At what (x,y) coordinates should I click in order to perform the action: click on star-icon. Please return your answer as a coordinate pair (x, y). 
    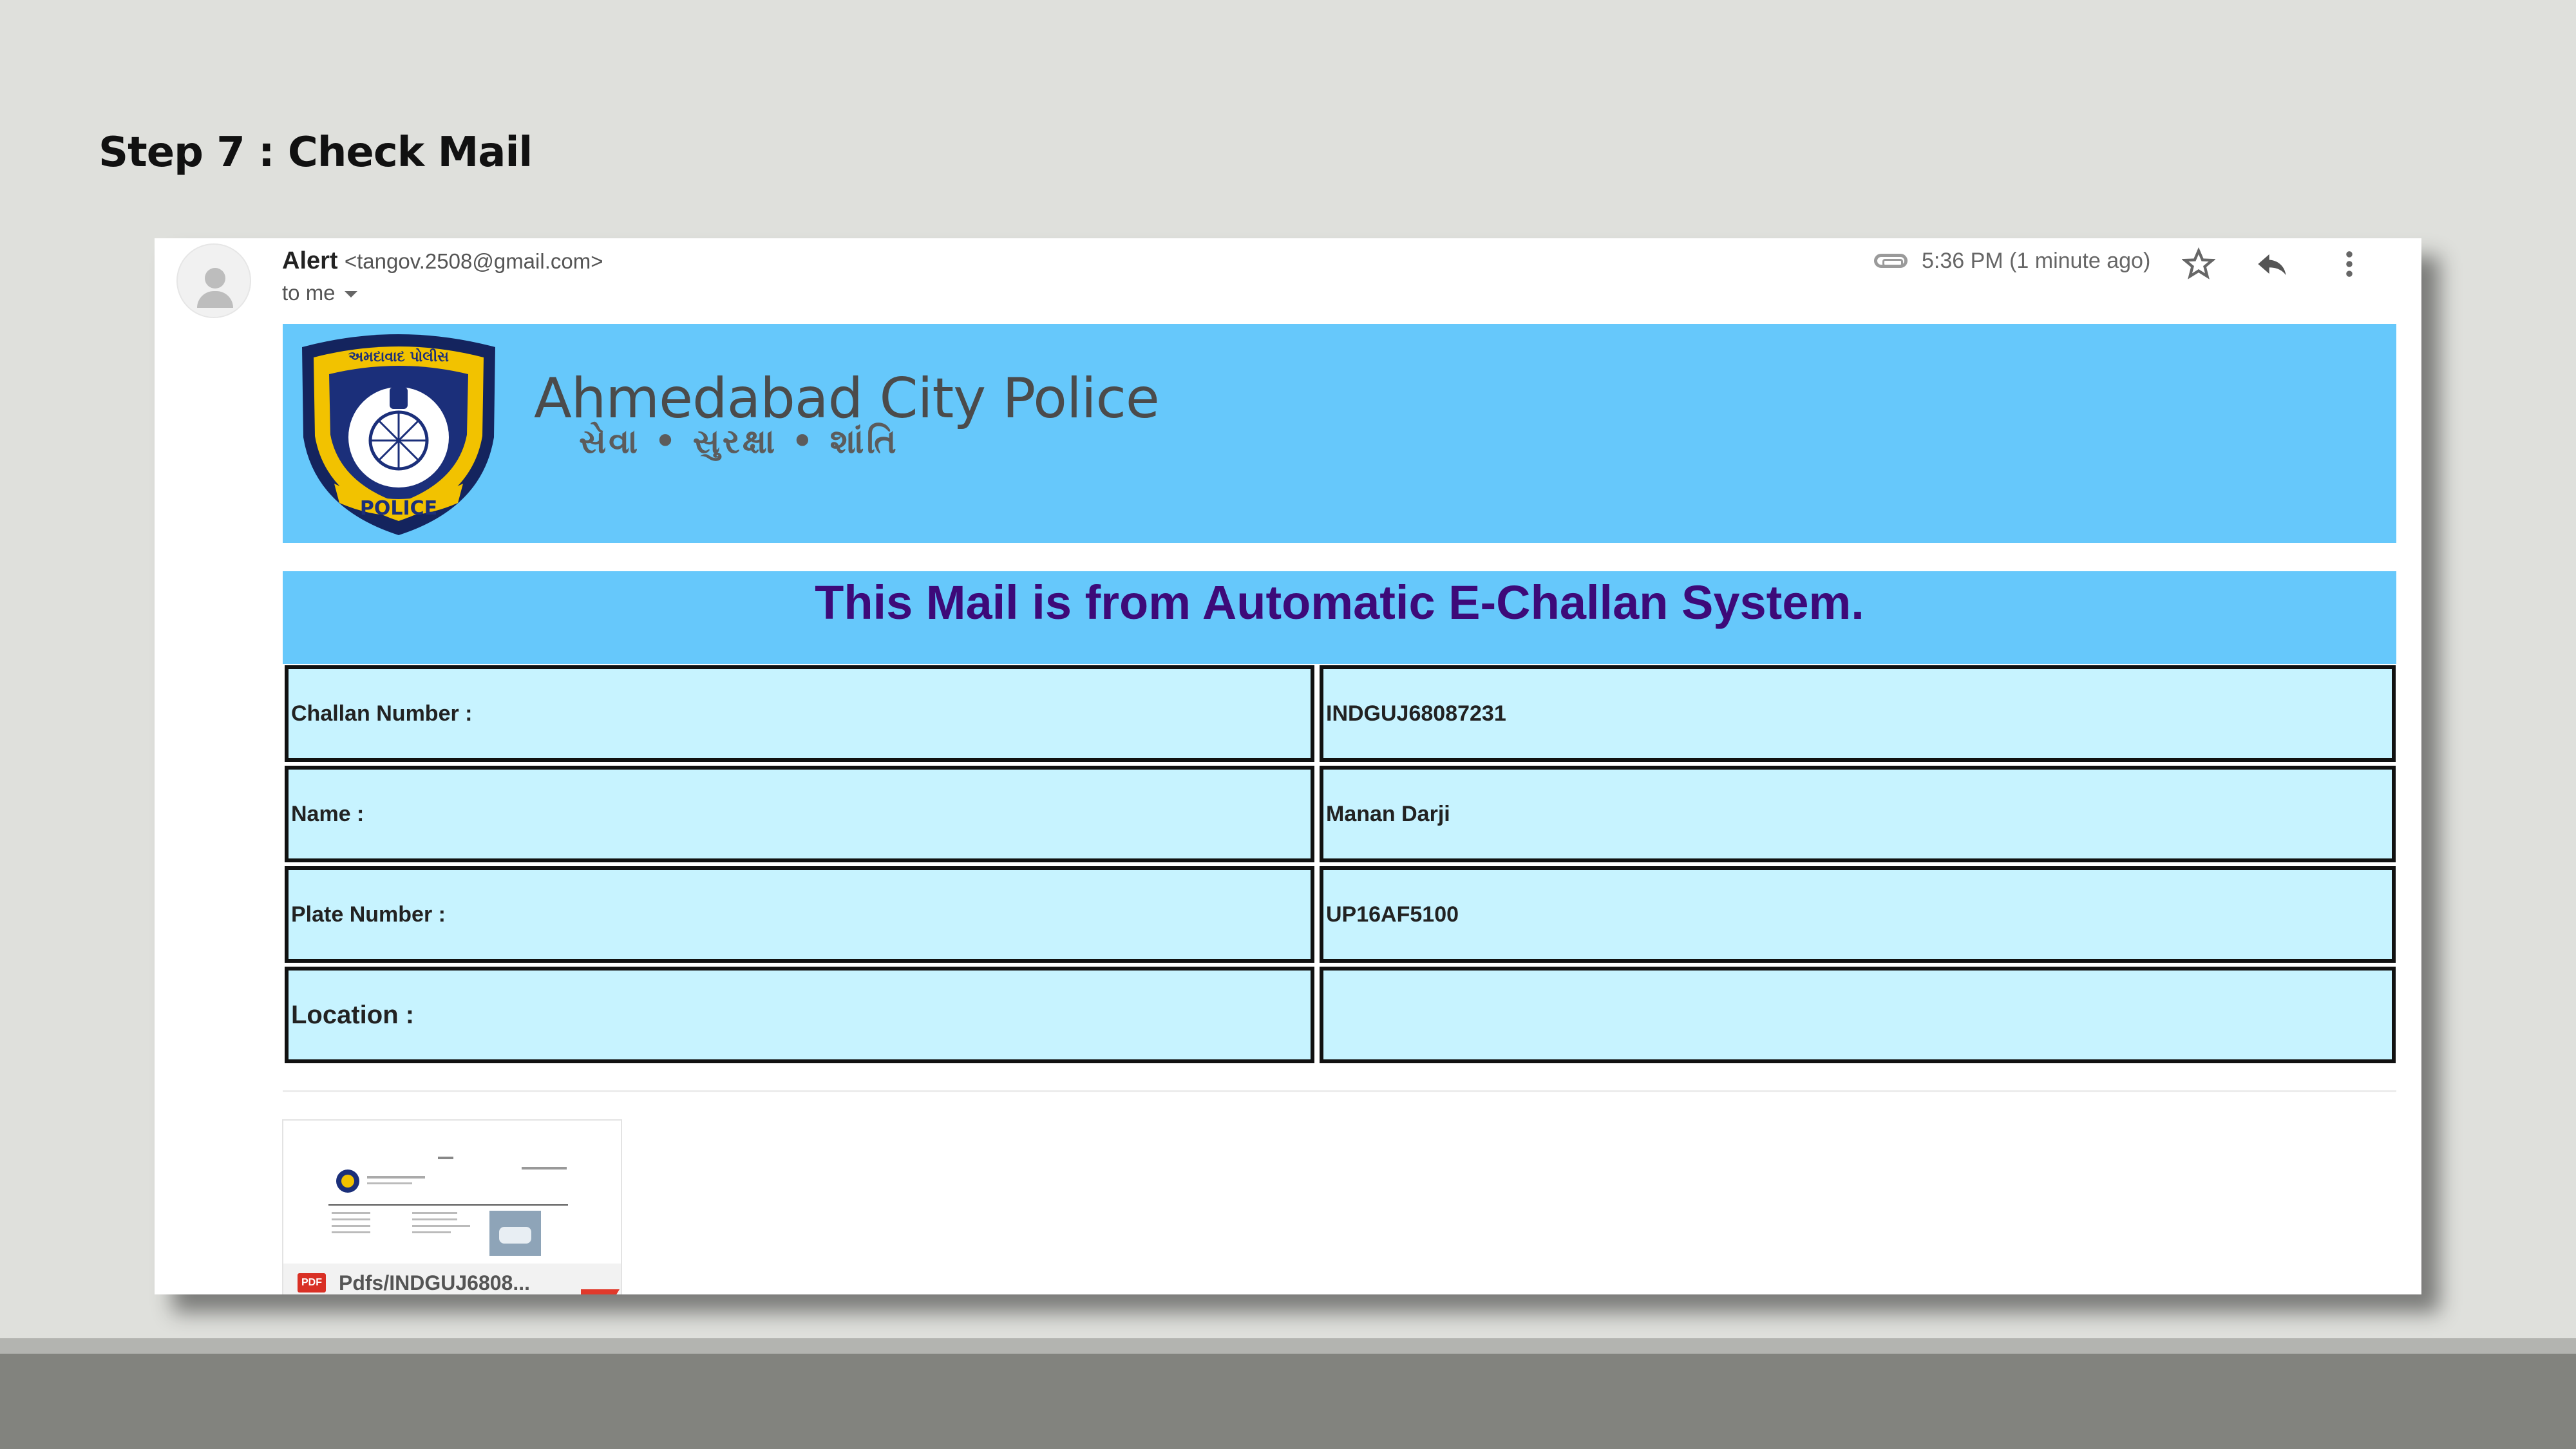
    Looking at the image, I should click on (2198, 264).